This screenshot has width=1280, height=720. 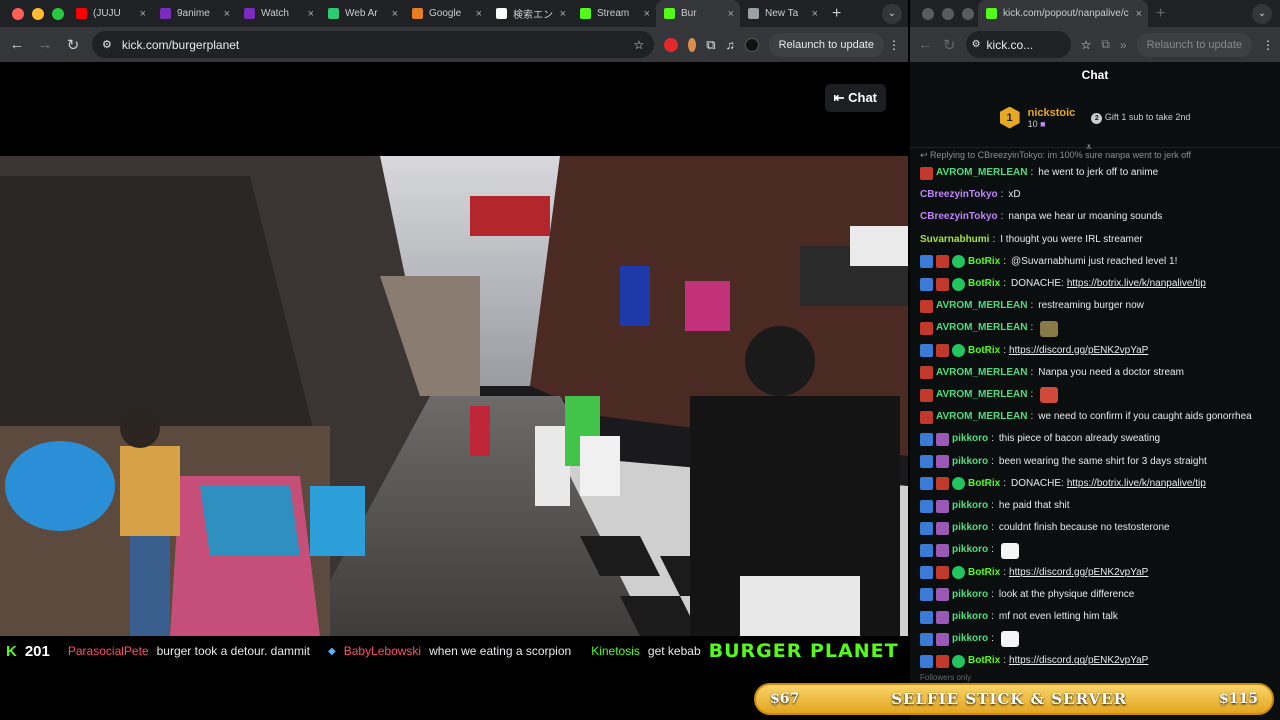 What do you see at coordinates (110, 13) in the screenshot?
I see `browser-tab: (JUJU ×` at bounding box center [110, 13].